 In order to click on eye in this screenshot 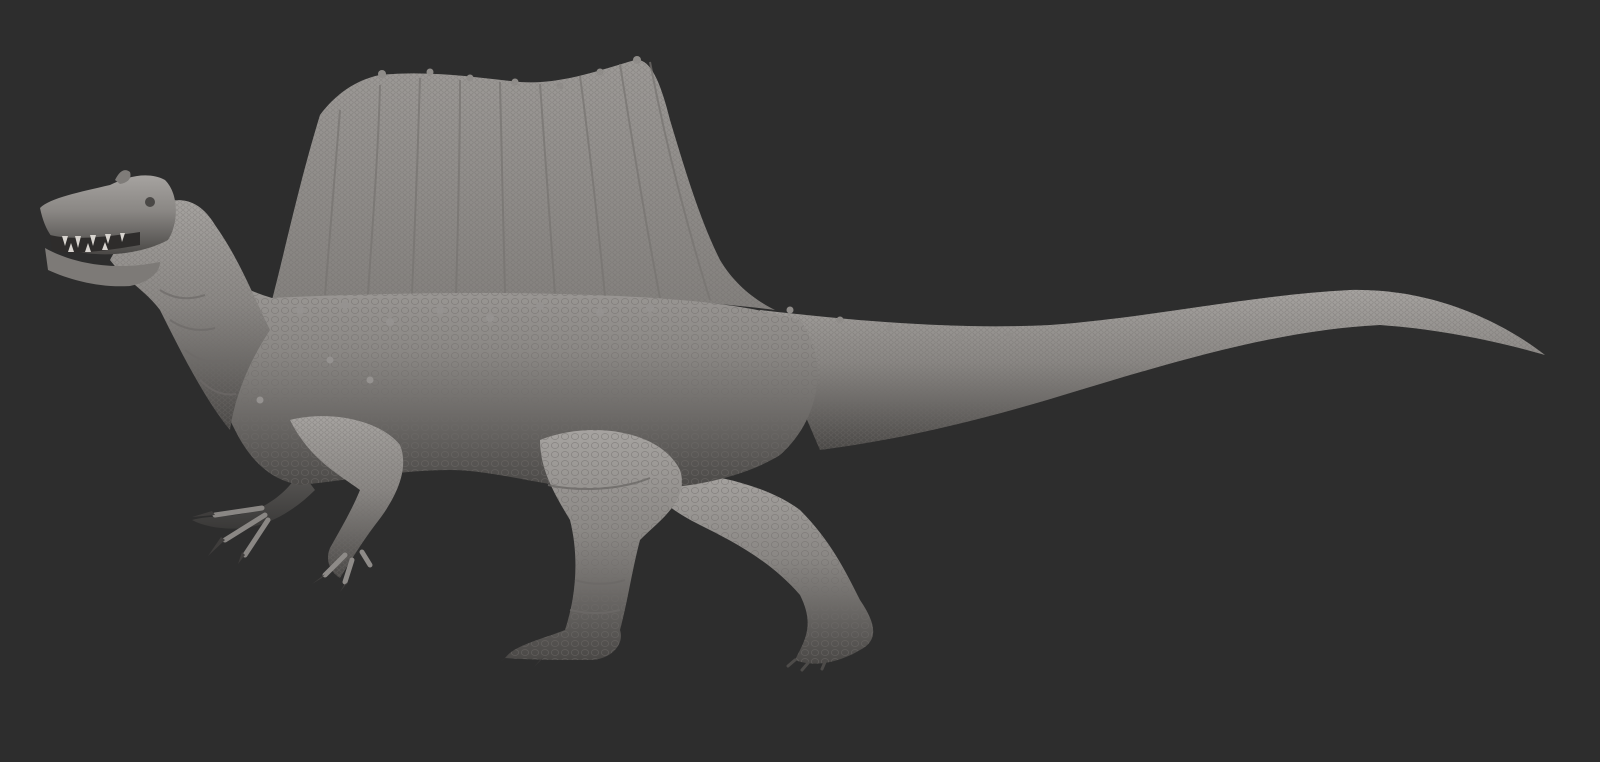, I will do `click(150, 202)`.